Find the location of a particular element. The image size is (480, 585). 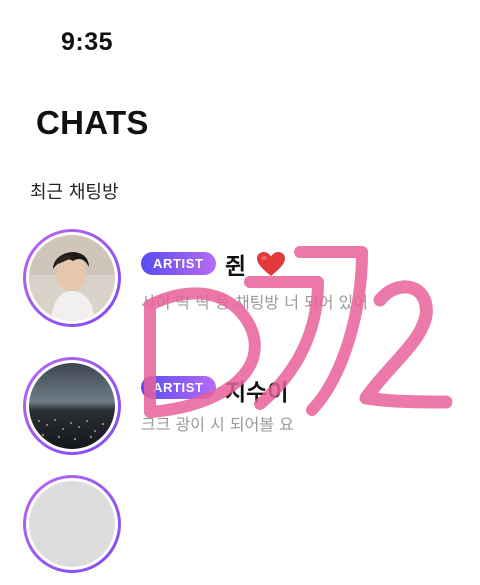

red-heart-icon is located at coordinates (271, 267).